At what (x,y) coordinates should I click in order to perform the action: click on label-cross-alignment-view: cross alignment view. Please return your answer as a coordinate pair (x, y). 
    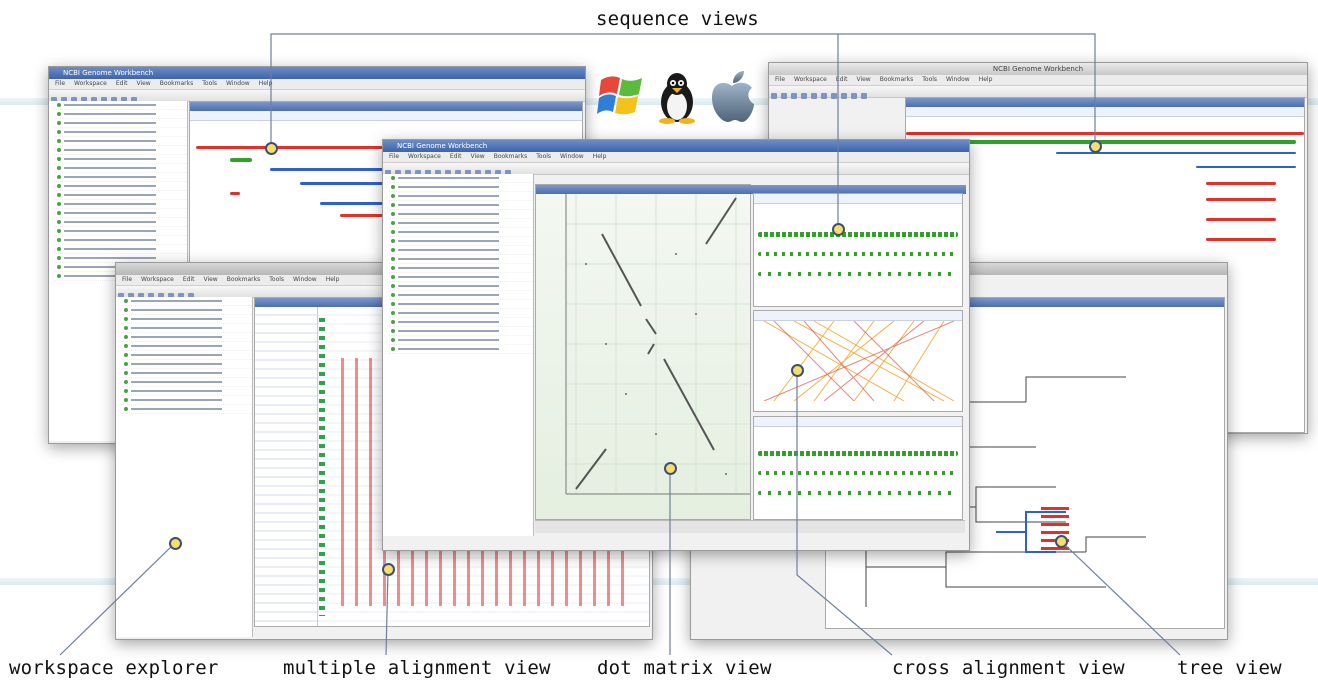
    Looking at the image, I should click on (1008, 668).